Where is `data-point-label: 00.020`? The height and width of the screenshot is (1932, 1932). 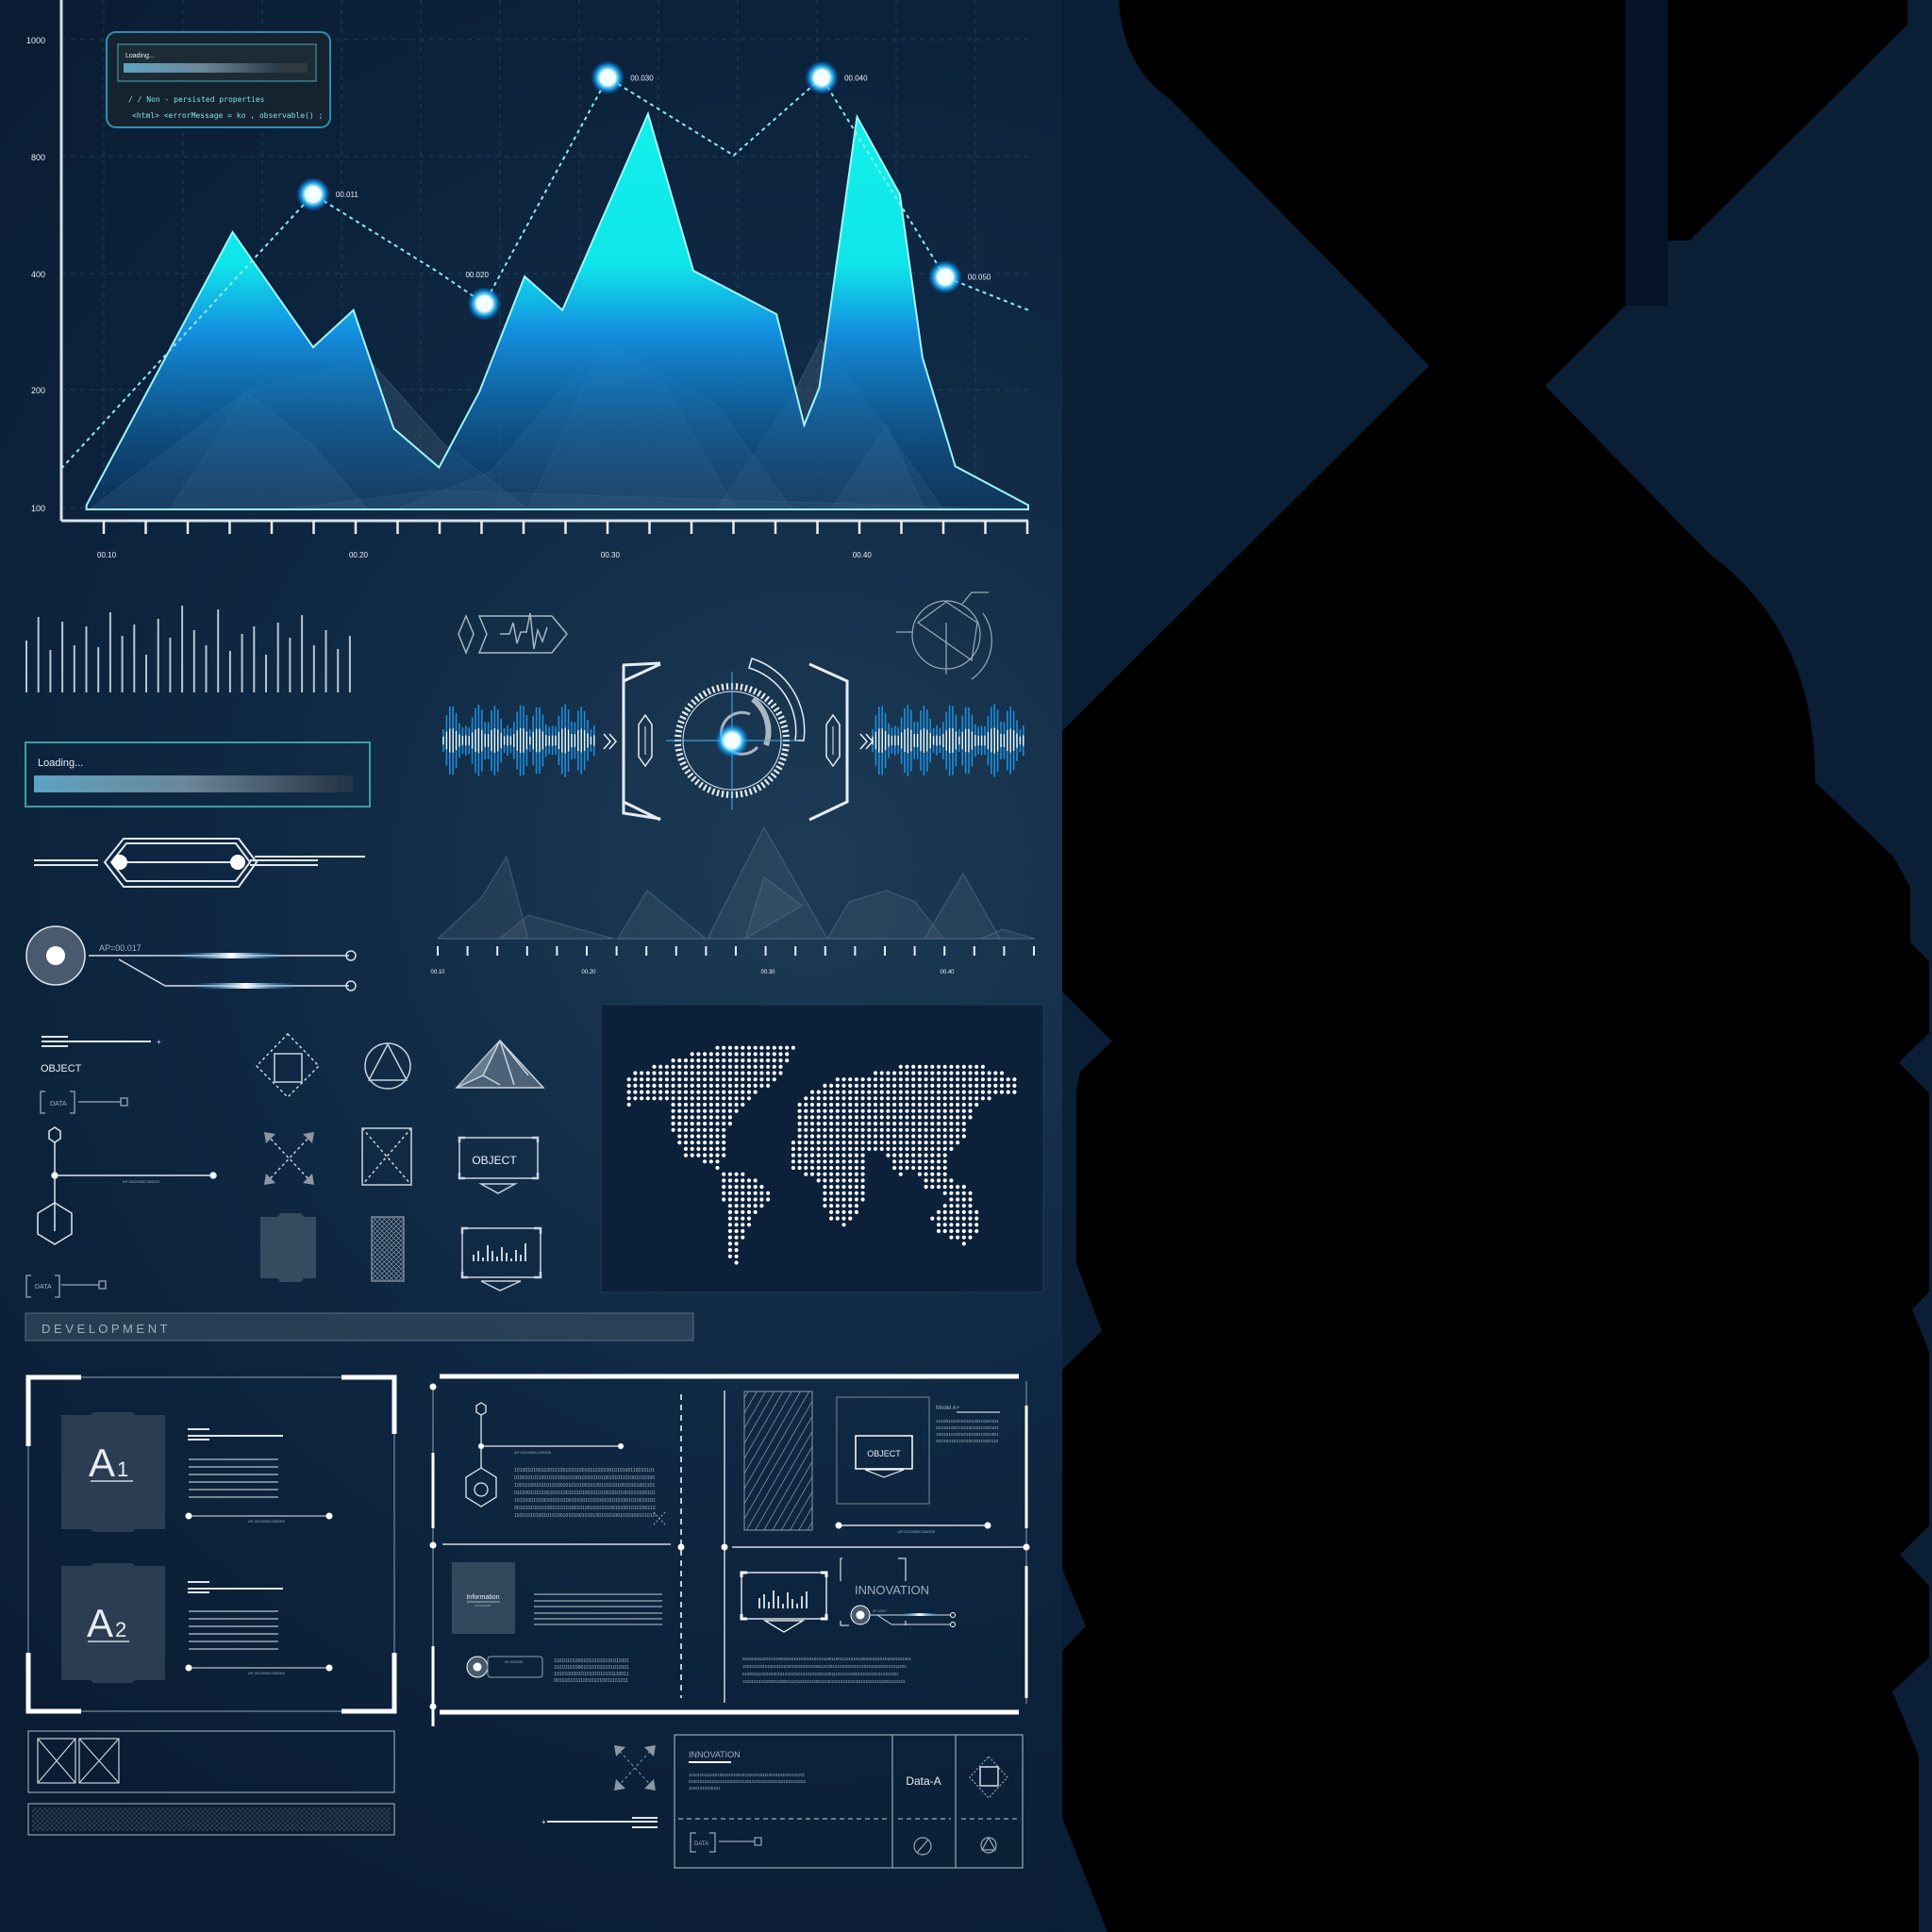 data-point-label: 00.020 is located at coordinates (477, 275).